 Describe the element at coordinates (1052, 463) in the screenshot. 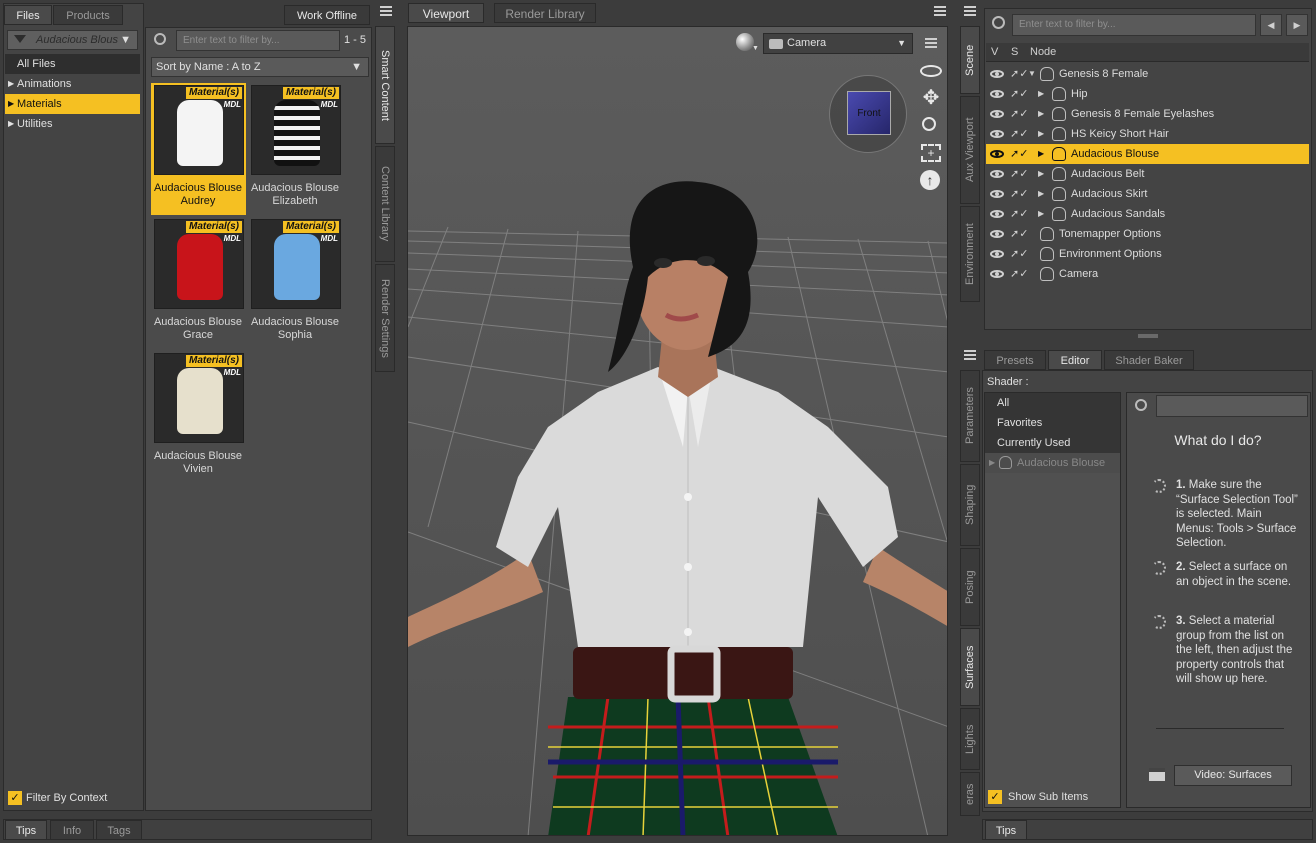

I see `surface-list-item-audacious-blouse: ▶ Audacious Blouse` at that location.